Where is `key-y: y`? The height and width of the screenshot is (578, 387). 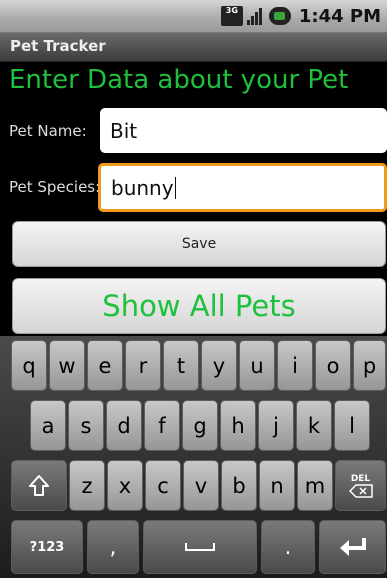 key-y: y is located at coordinates (219, 365).